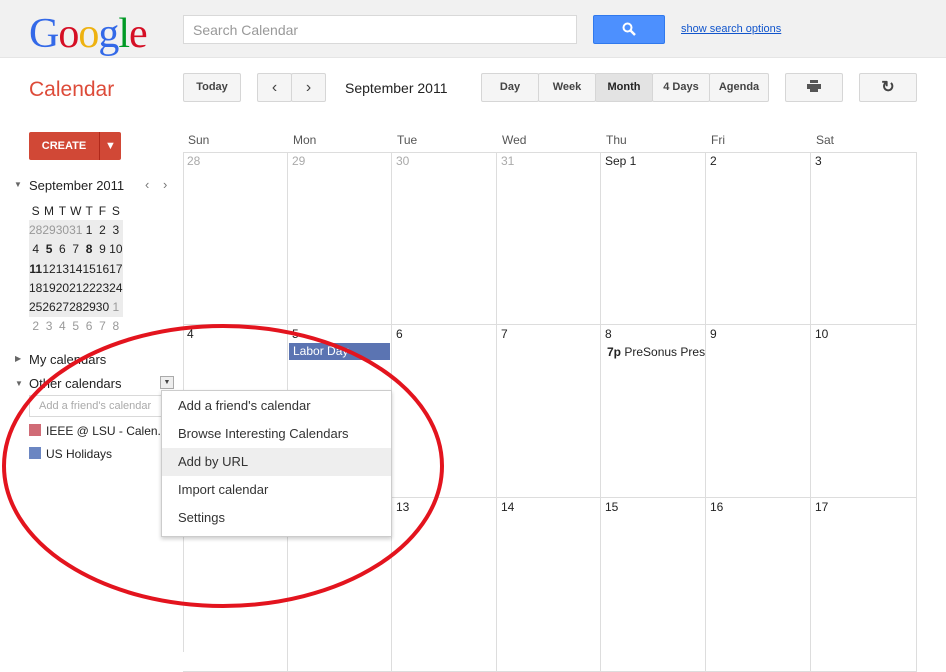 Image resolution: width=946 pixels, height=672 pixels. Describe the element at coordinates (76, 185) in the screenshot. I see `mini-calendar-title: September 2011` at that location.